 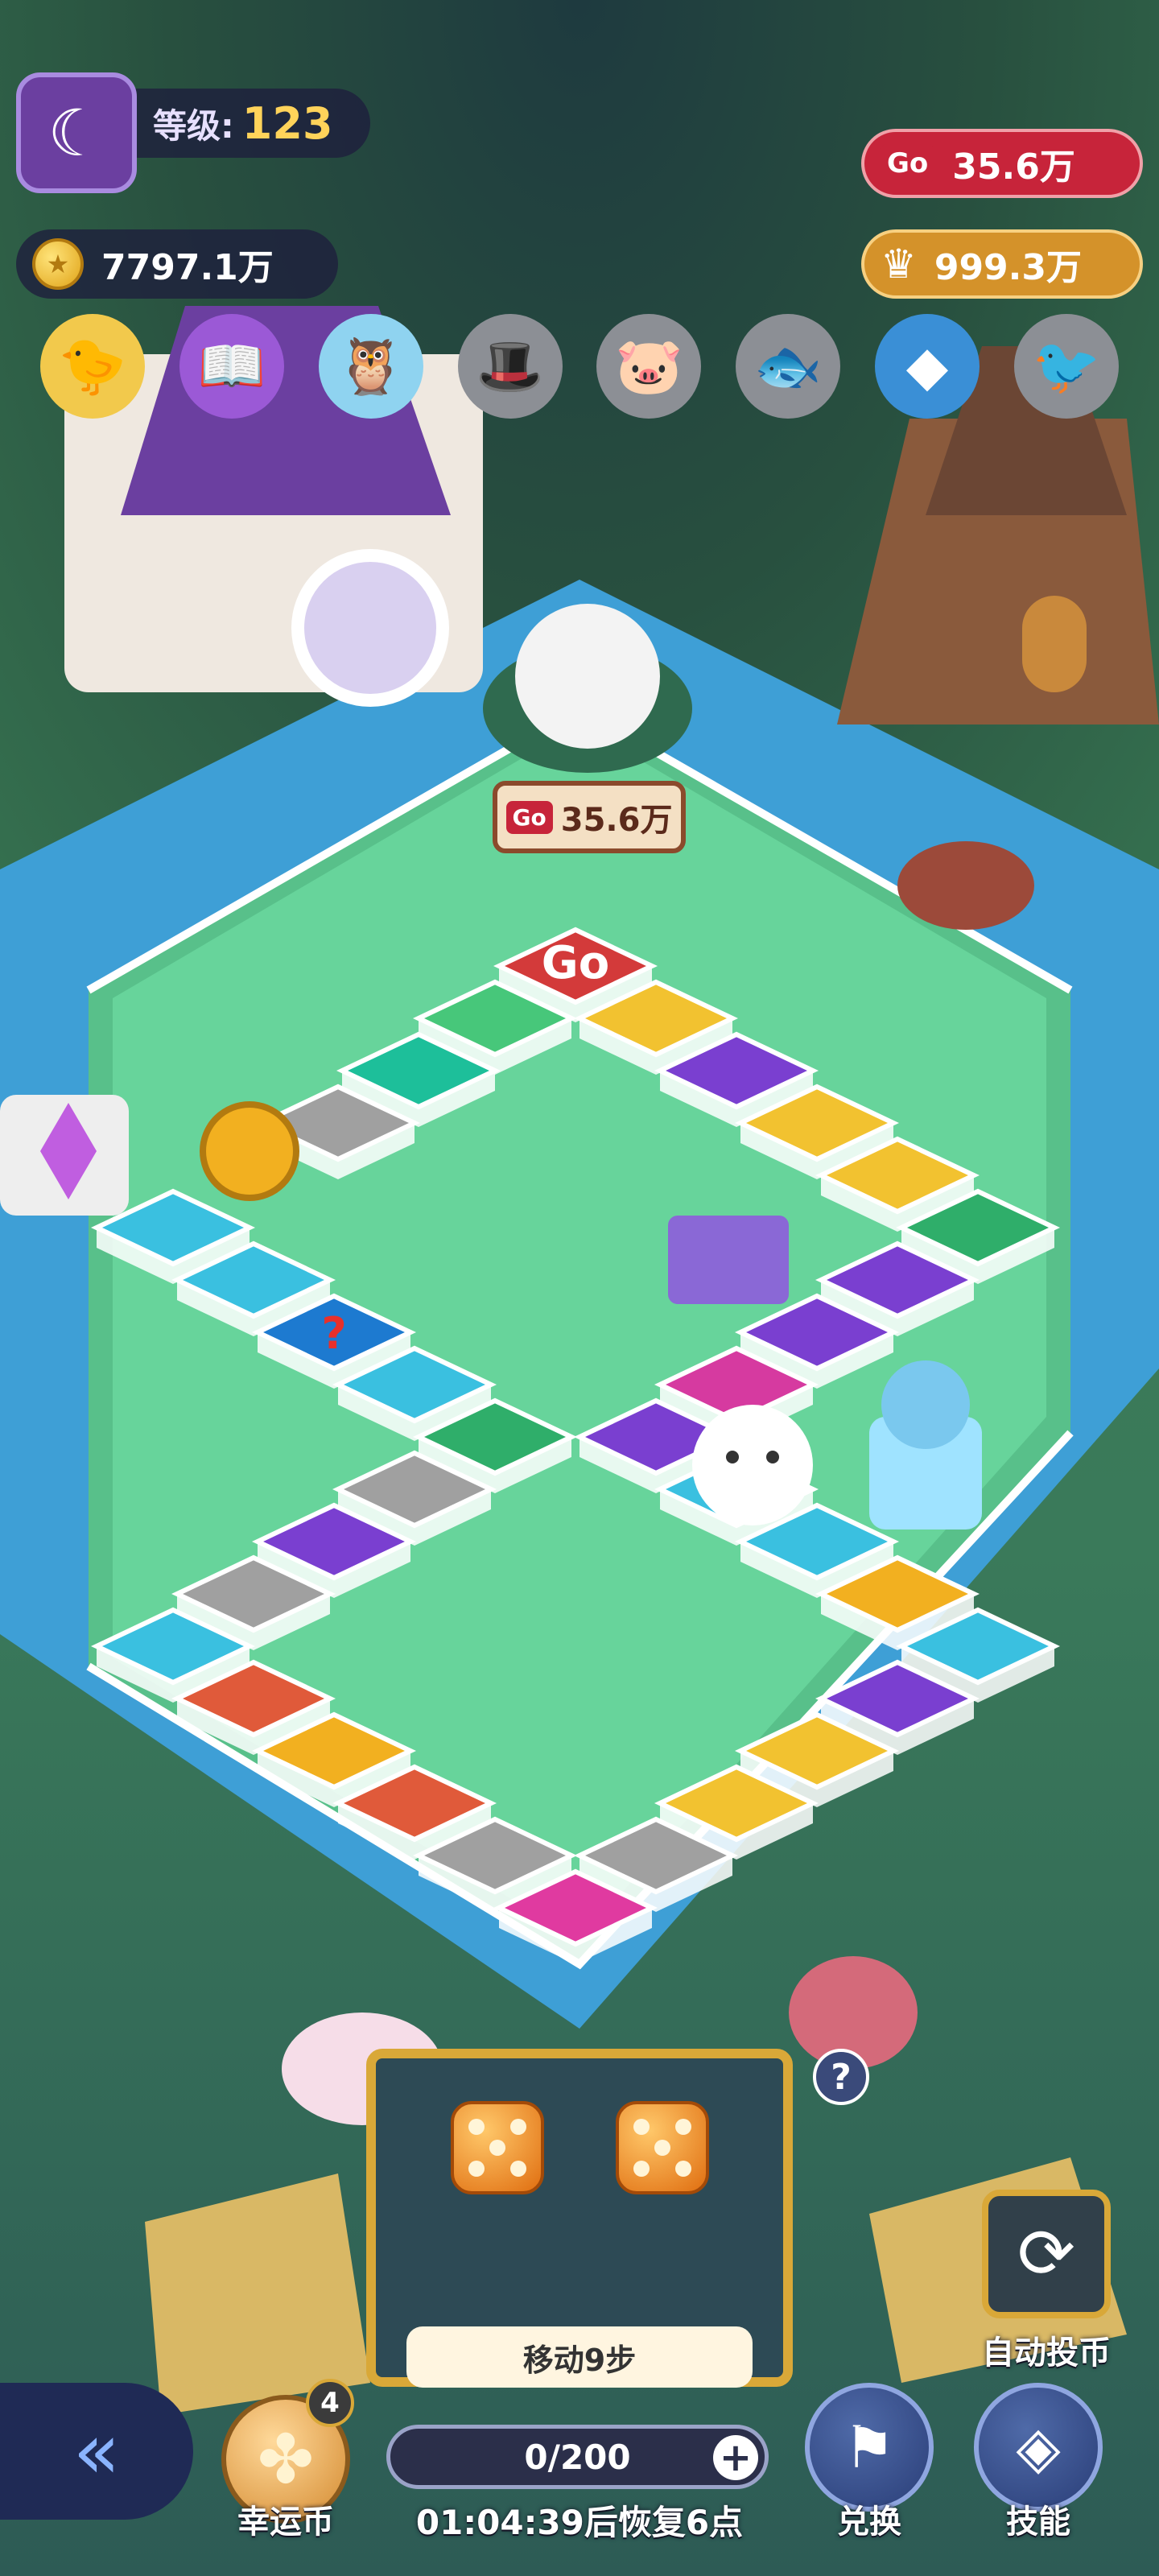 What do you see at coordinates (1008, 267) in the screenshot?
I see `gem-value: 999.3万` at bounding box center [1008, 267].